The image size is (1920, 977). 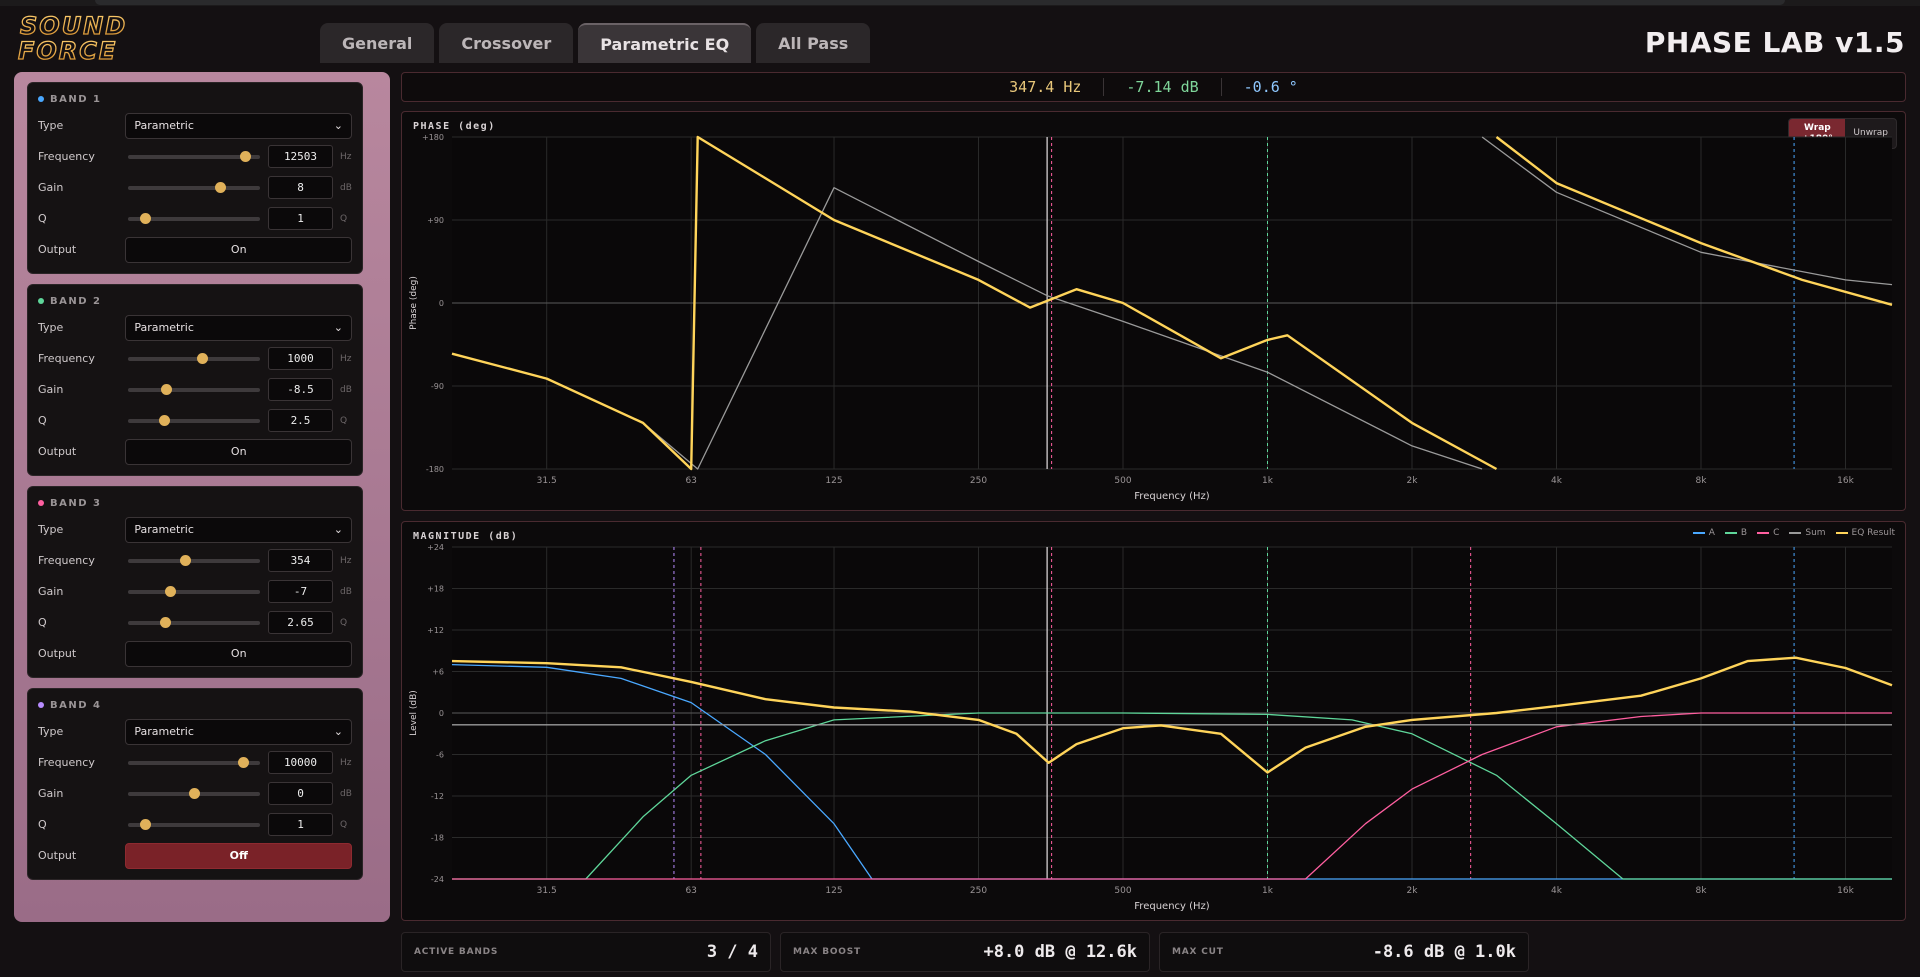 I want to click on x-tick-label: 8k, so click(x=1702, y=891).